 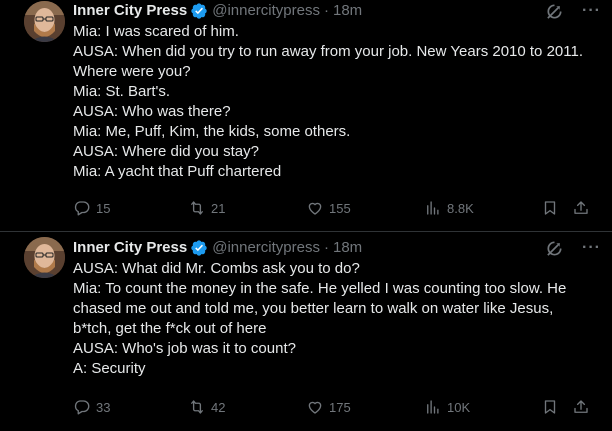 I want to click on like-count: 175, so click(x=340, y=407).